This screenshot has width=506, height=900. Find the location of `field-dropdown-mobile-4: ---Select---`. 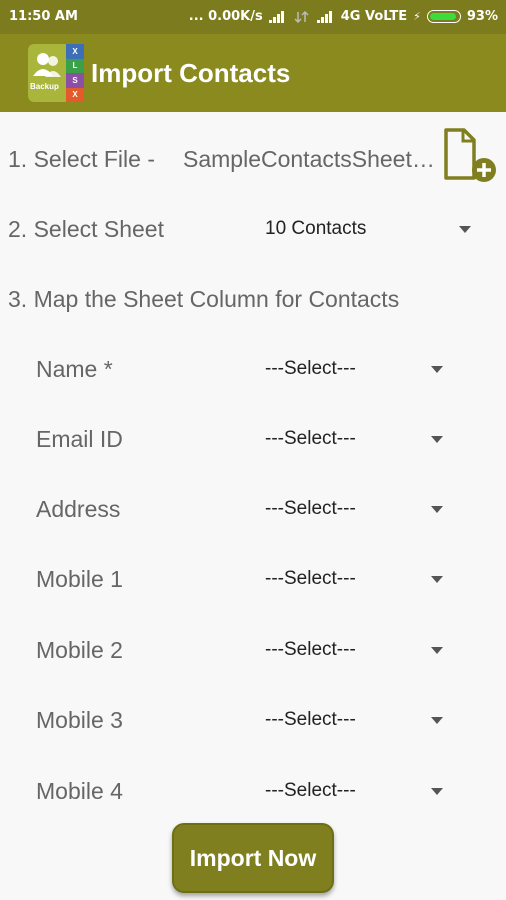

field-dropdown-mobile-4: ---Select--- is located at coordinates (365, 790).